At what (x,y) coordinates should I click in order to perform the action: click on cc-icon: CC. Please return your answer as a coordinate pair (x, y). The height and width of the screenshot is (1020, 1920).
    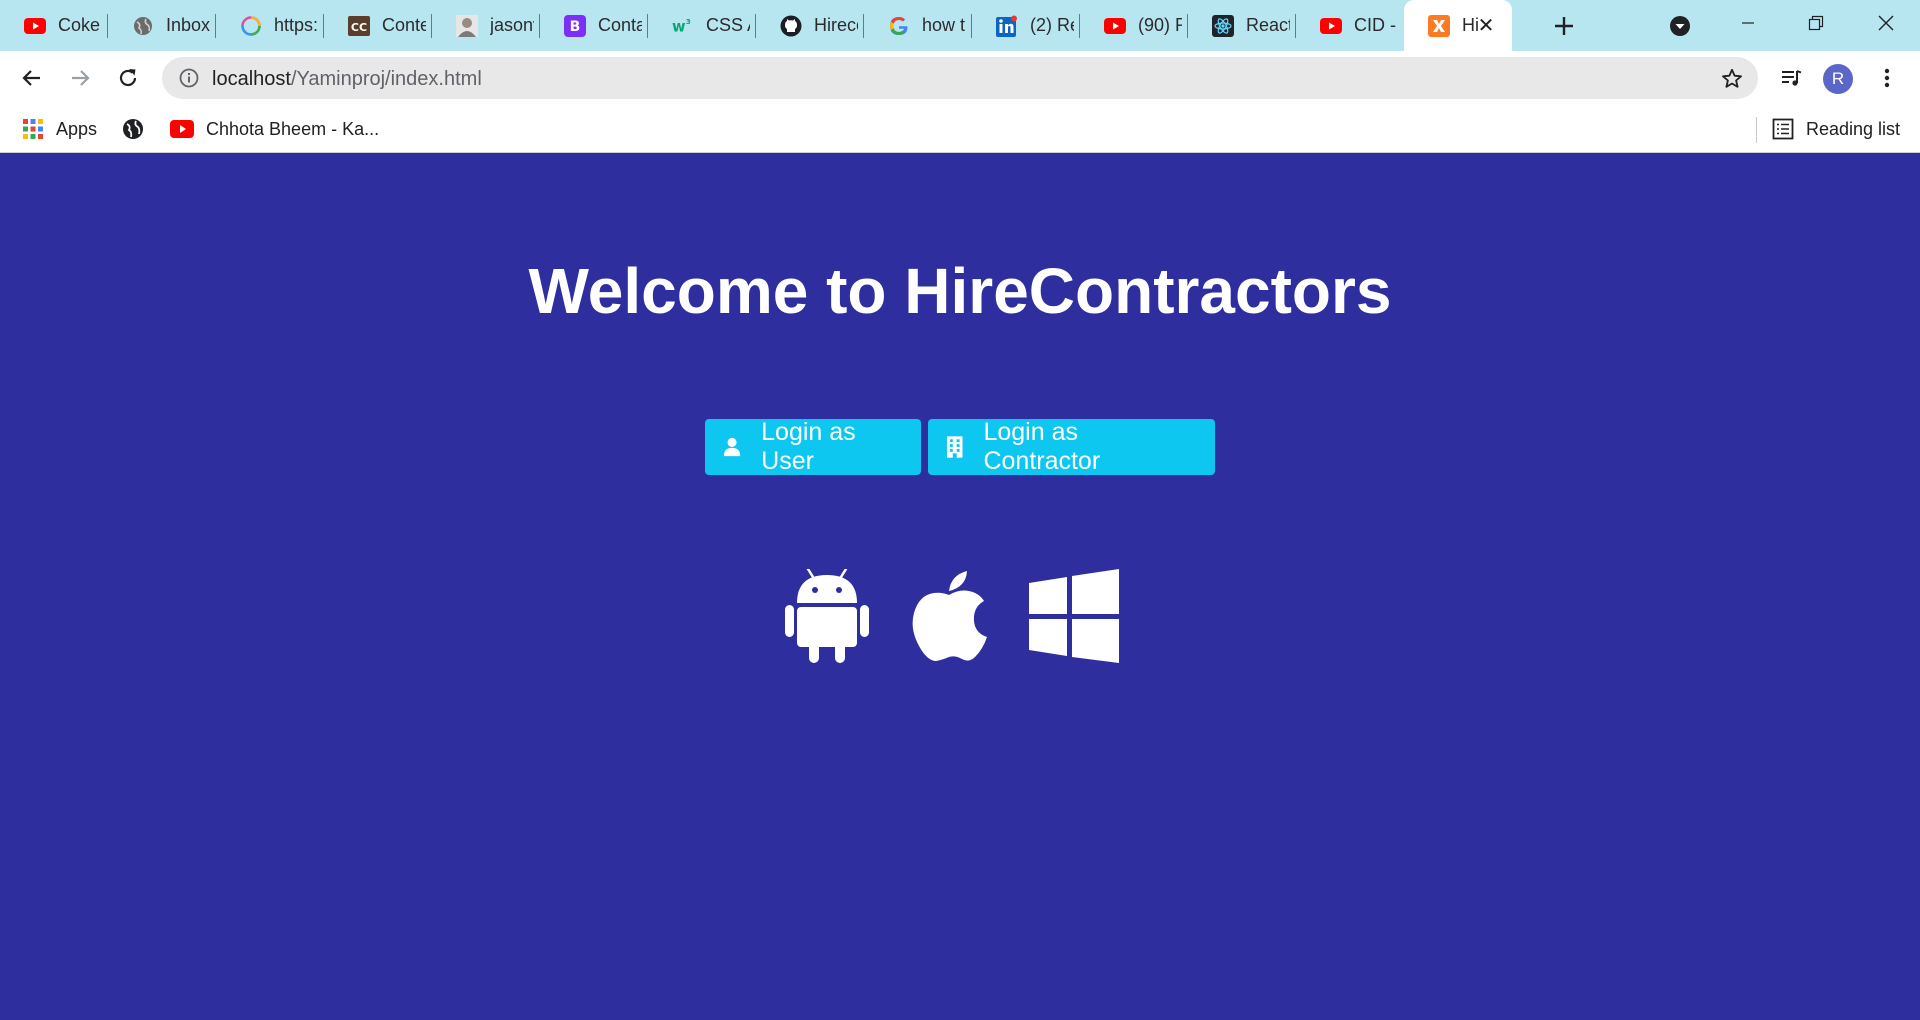
    Looking at the image, I should click on (359, 26).